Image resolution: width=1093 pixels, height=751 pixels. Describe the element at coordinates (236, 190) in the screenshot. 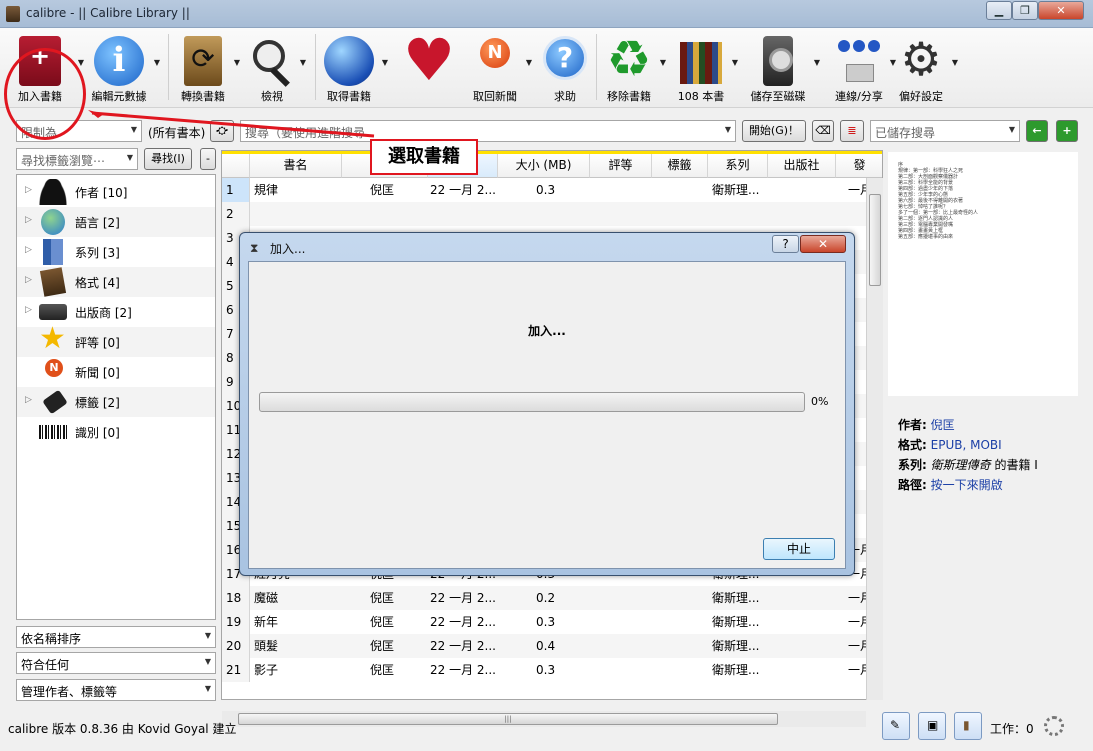

I see `row-number: 1` at that location.